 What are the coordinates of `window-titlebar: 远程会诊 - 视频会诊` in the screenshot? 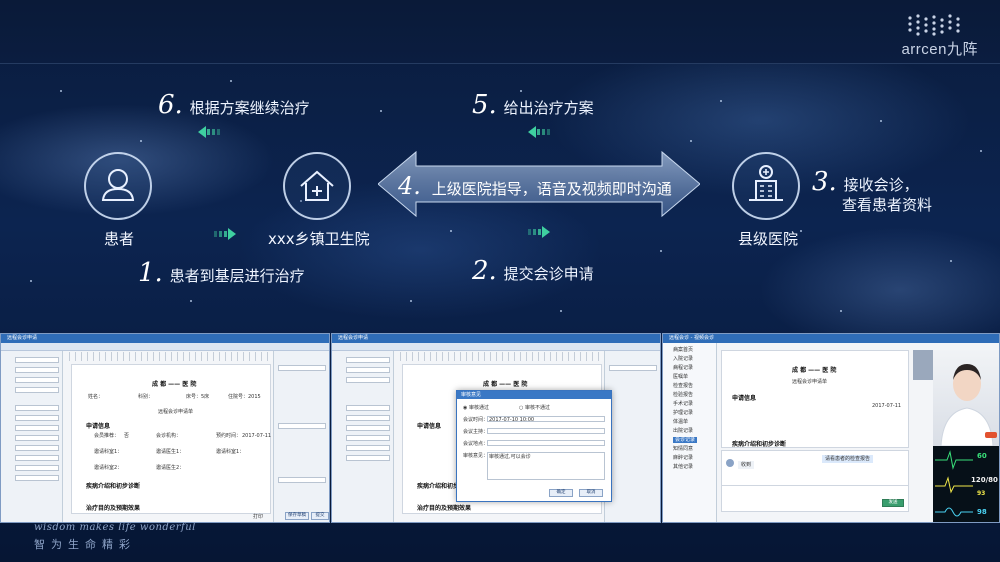 It's located at (831, 338).